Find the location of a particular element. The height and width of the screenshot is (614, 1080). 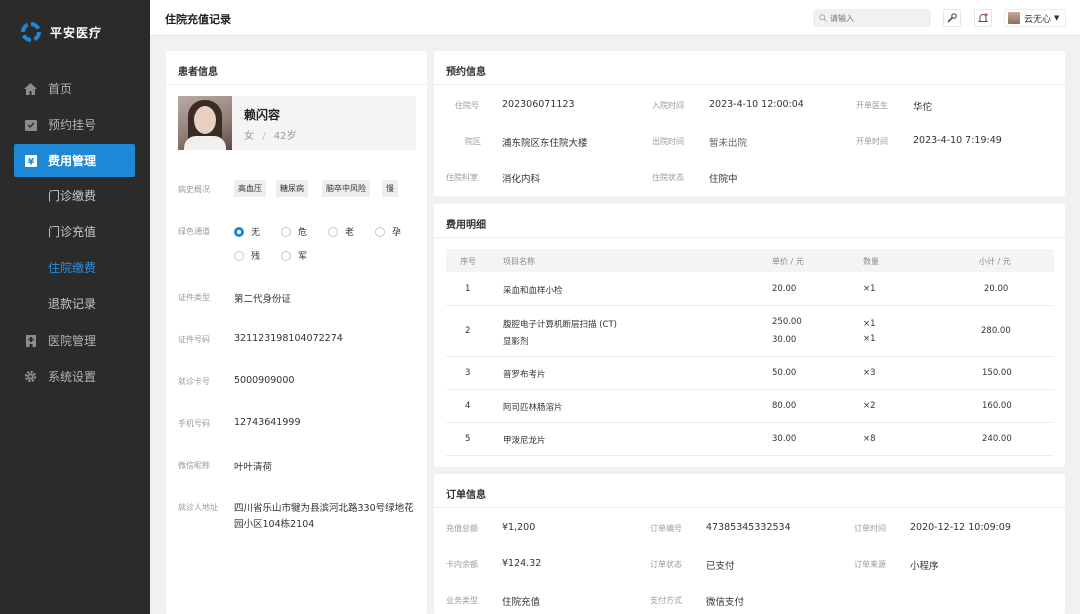

field-label: 业务类型 is located at coordinates (462, 600).